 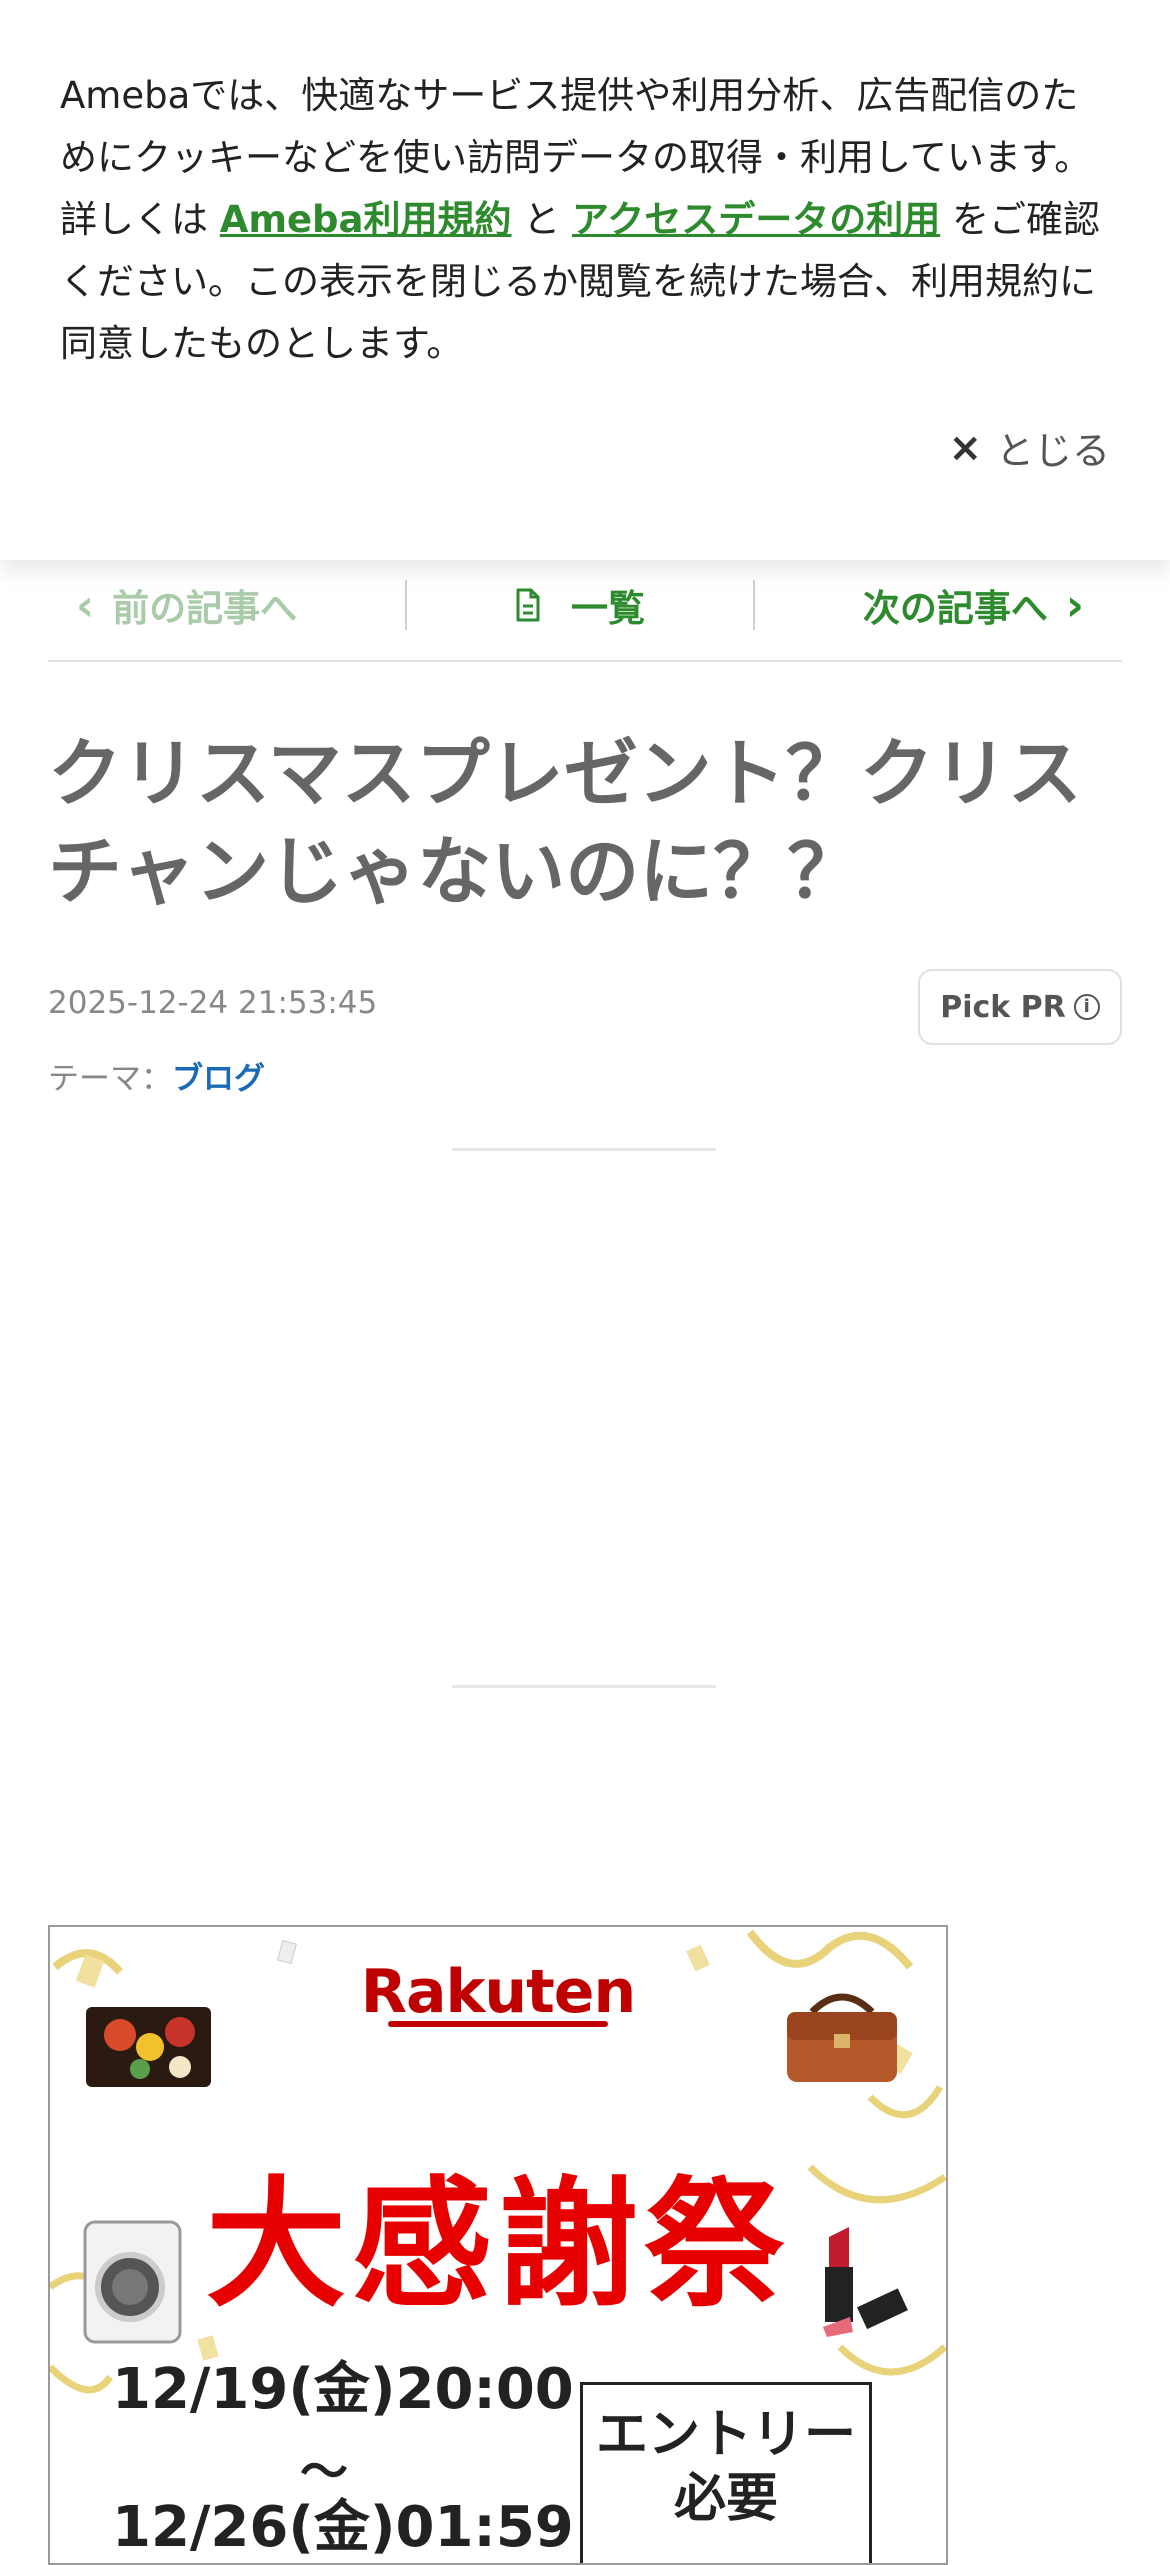 I want to click on article-list-link: 一覧, so click(x=580, y=605).